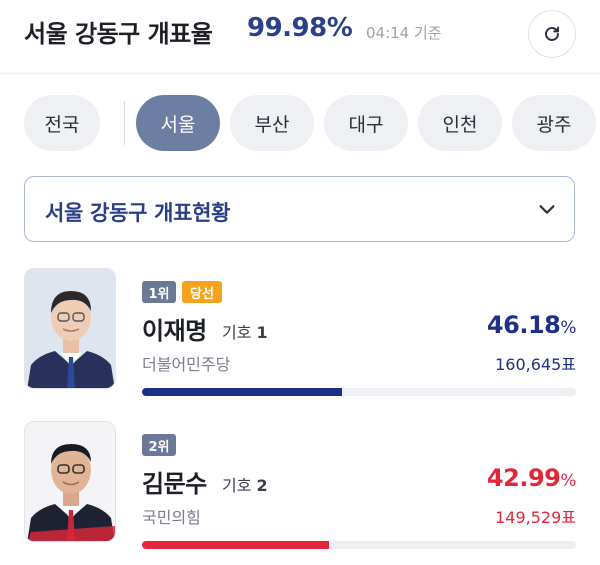 The width and height of the screenshot is (600, 565). What do you see at coordinates (299, 209) in the screenshot?
I see `district-select: 서울 강동구 개표현황` at bounding box center [299, 209].